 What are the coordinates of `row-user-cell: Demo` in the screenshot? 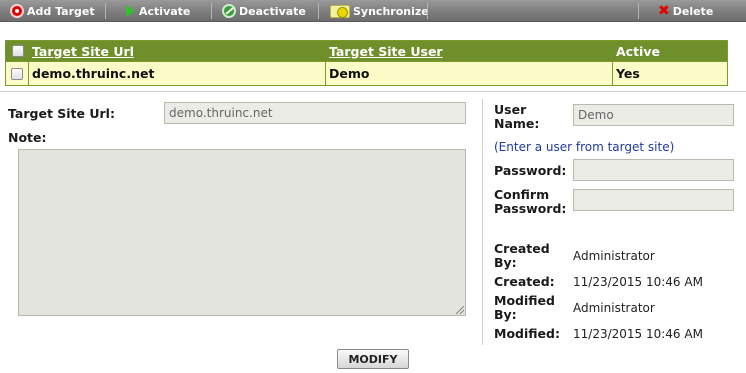 It's located at (469, 73).